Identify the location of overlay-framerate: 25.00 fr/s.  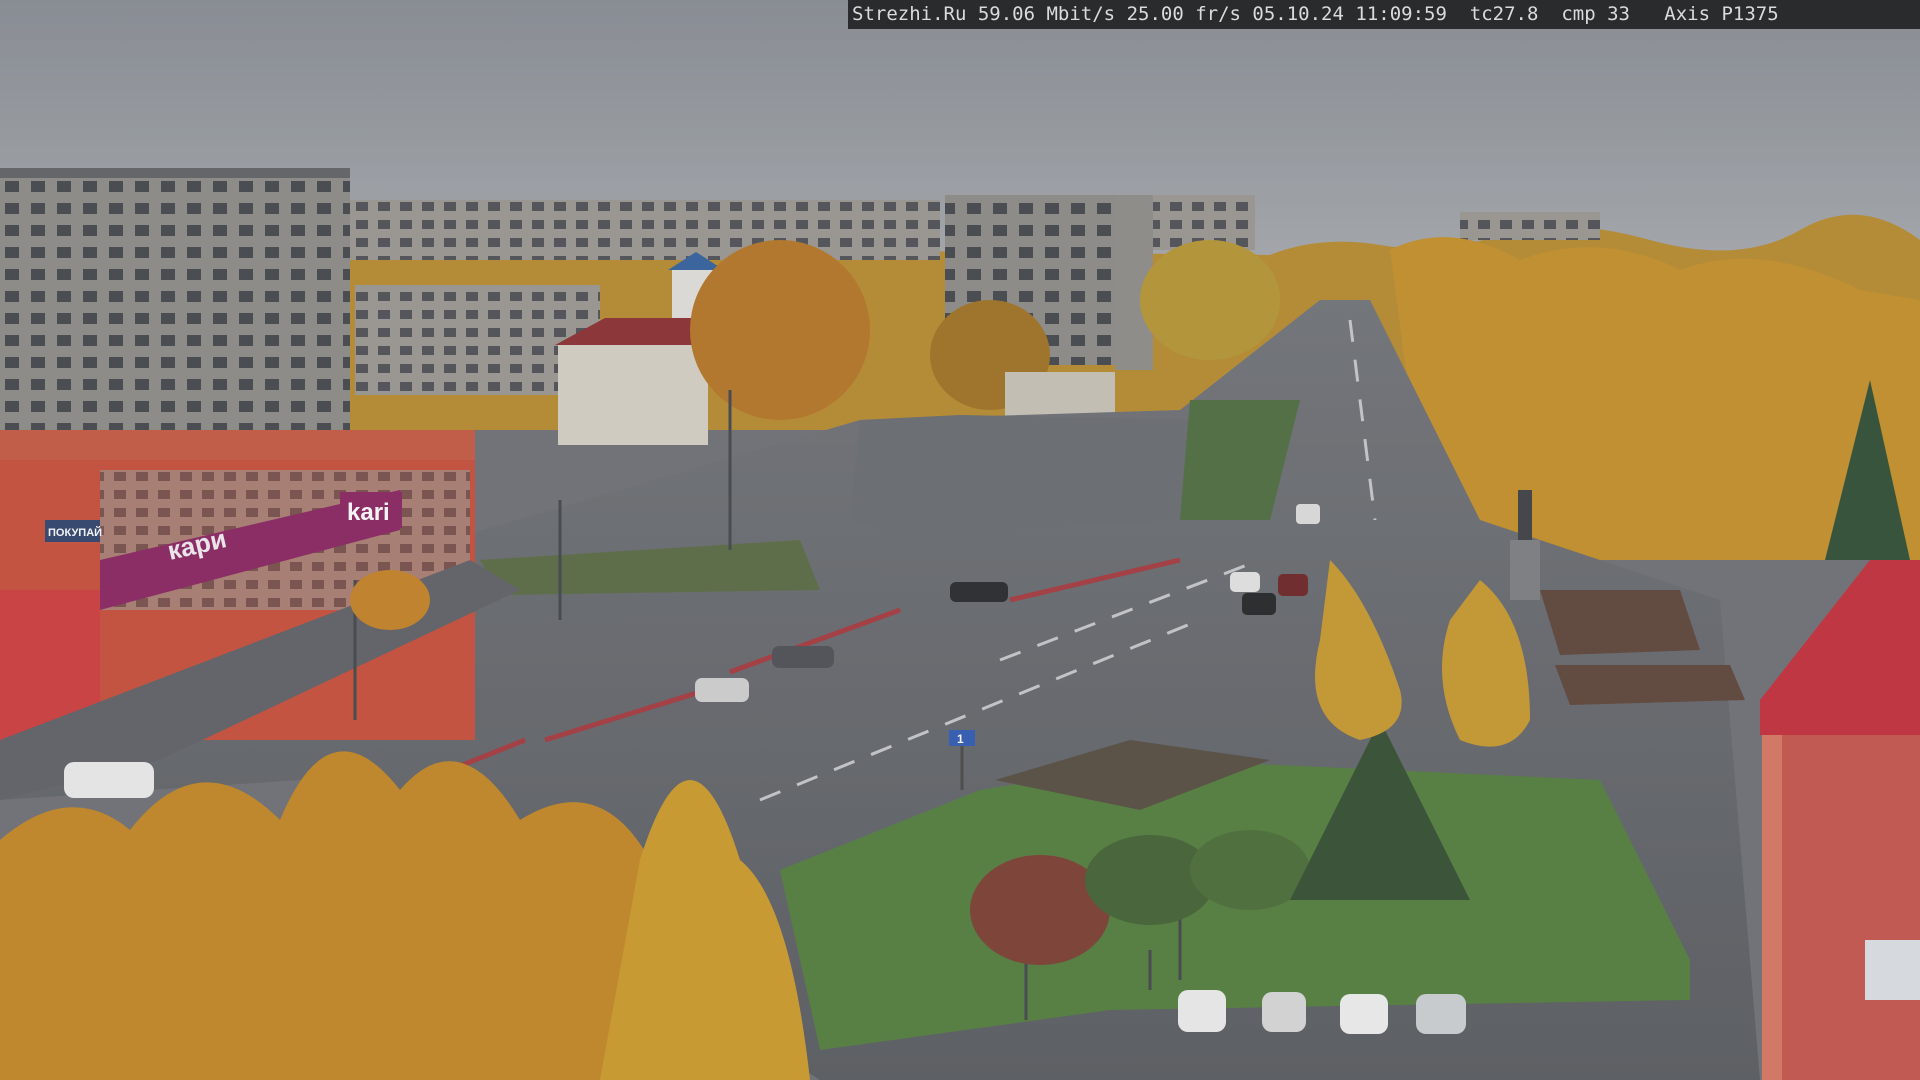
(1183, 14).